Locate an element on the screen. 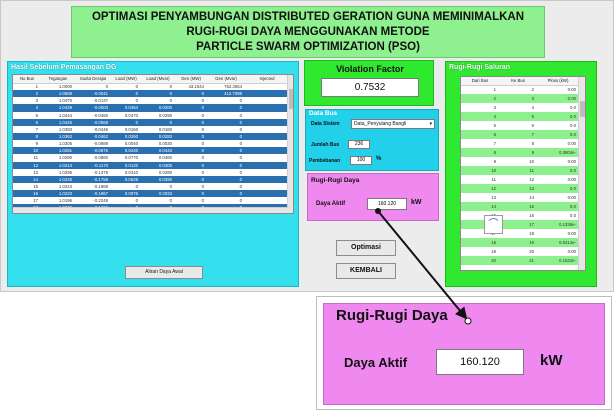 The width and height of the screenshot is (614, 413). zoomed-active-power-label: Daya Aktif is located at coordinates (376, 362).